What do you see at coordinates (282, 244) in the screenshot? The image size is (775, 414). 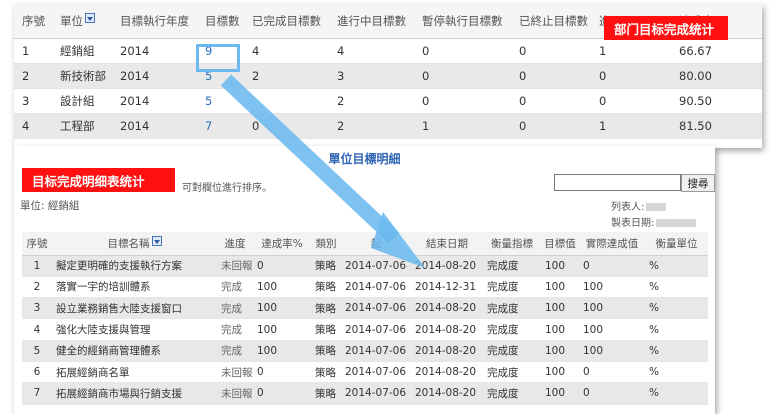 I see `col-header-rate: 達成率%` at bounding box center [282, 244].